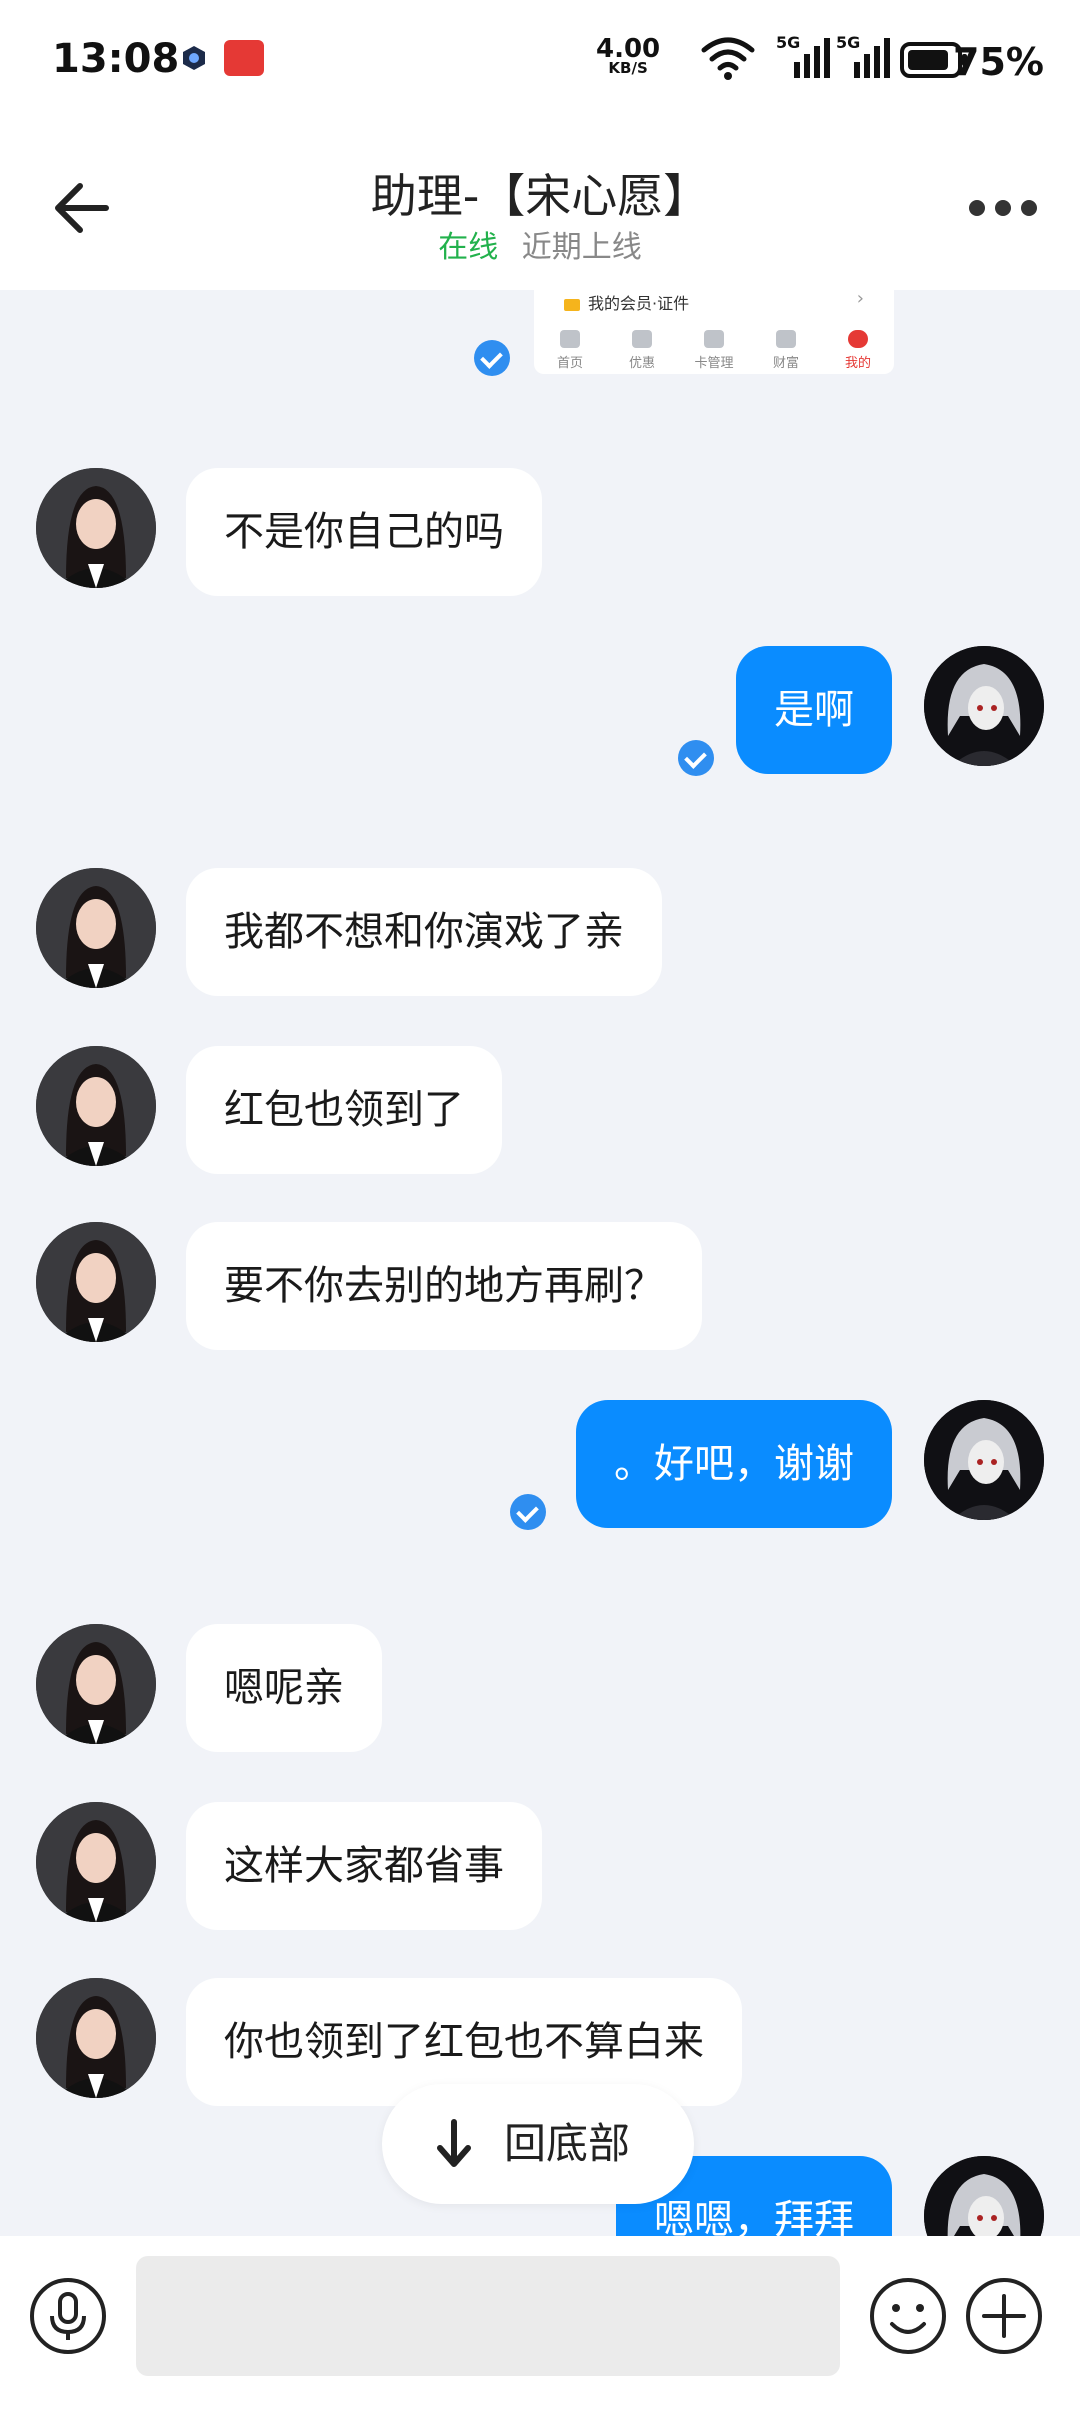 This screenshot has height=2412, width=1080. Describe the element at coordinates (908, 2316) in the screenshot. I see `emoji-icon` at that location.